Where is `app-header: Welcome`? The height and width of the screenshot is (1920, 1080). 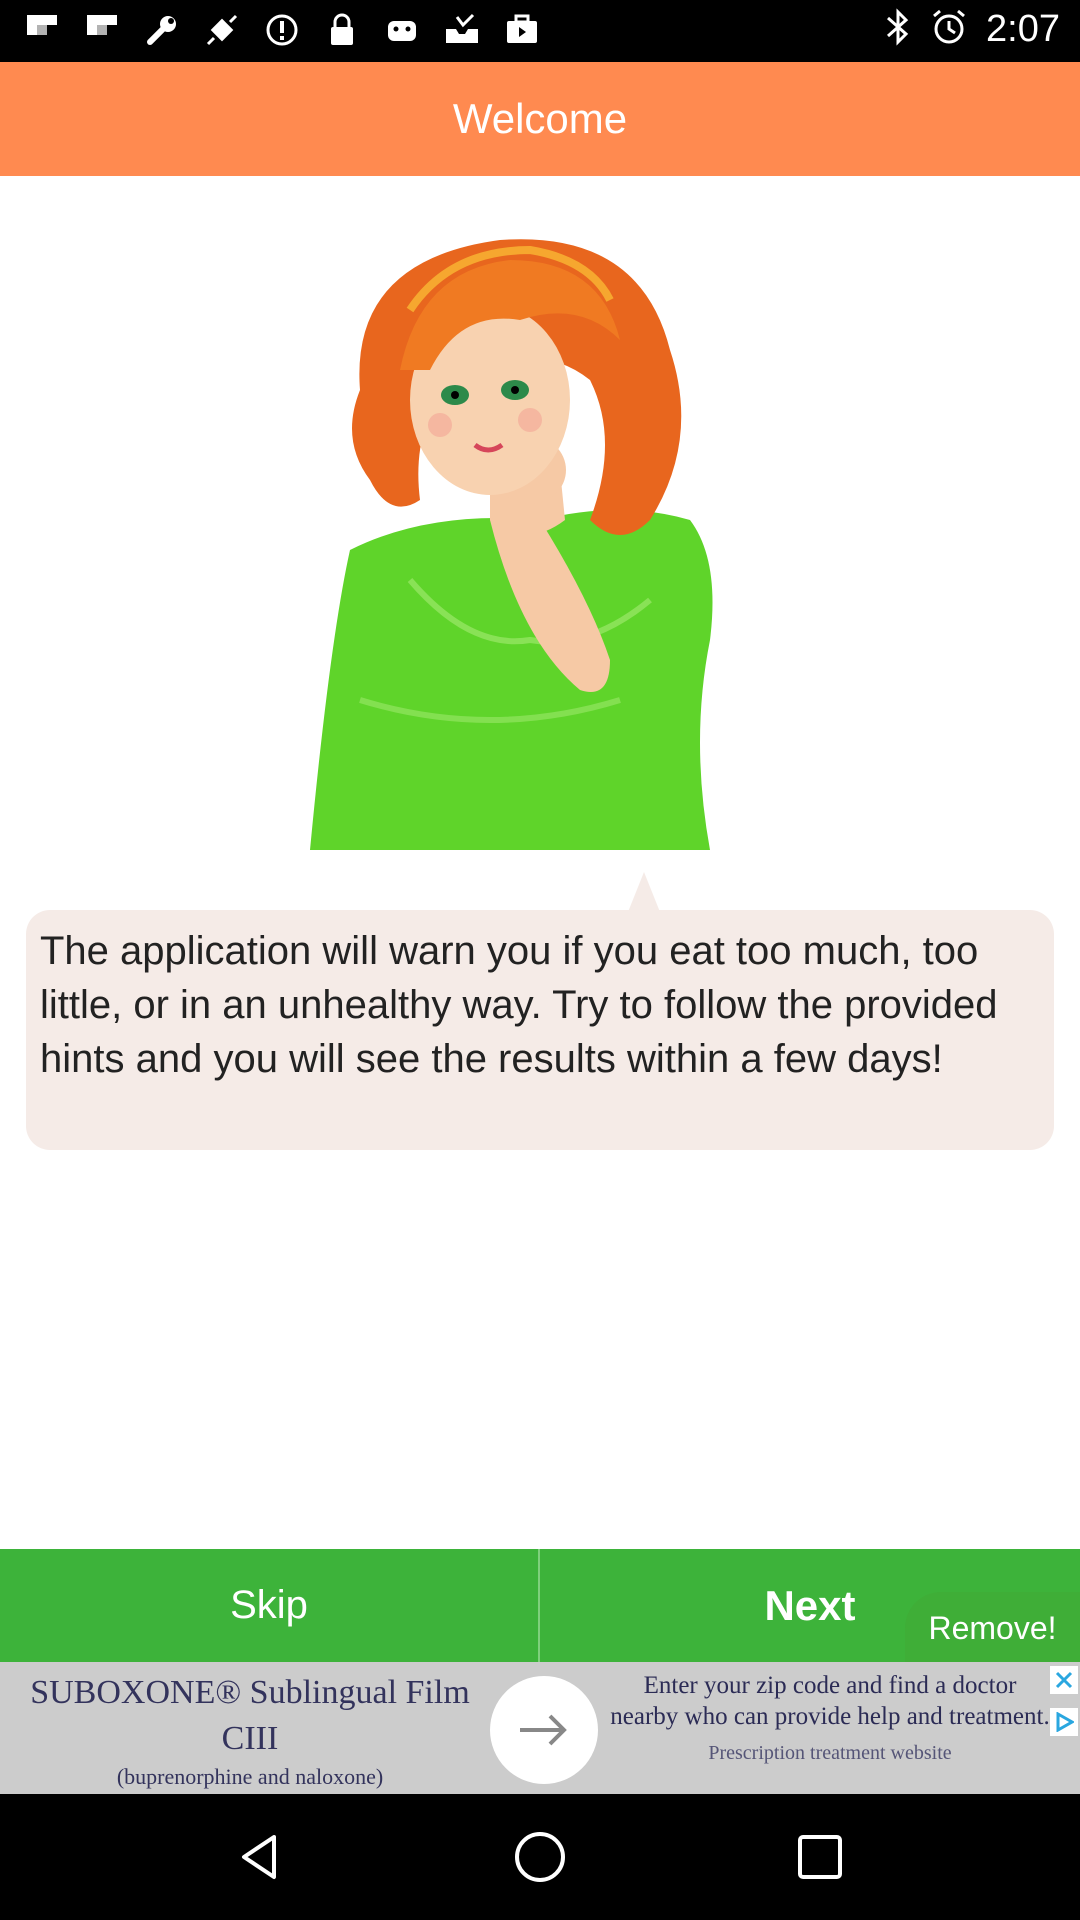
app-header: Welcome is located at coordinates (540, 119).